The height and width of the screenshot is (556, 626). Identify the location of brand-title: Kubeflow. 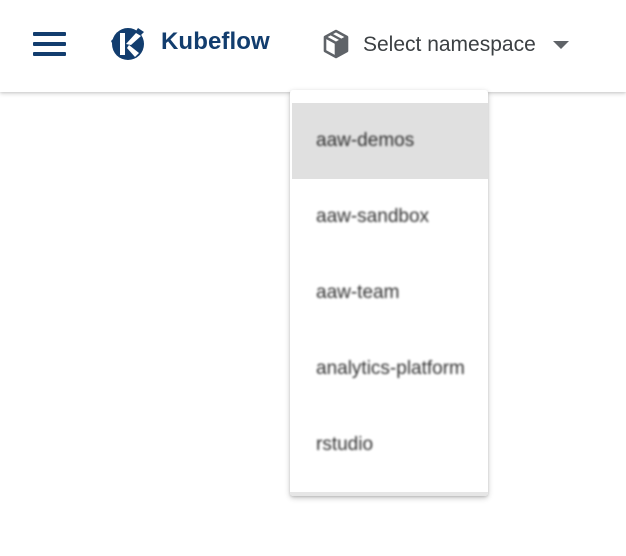
(215, 41).